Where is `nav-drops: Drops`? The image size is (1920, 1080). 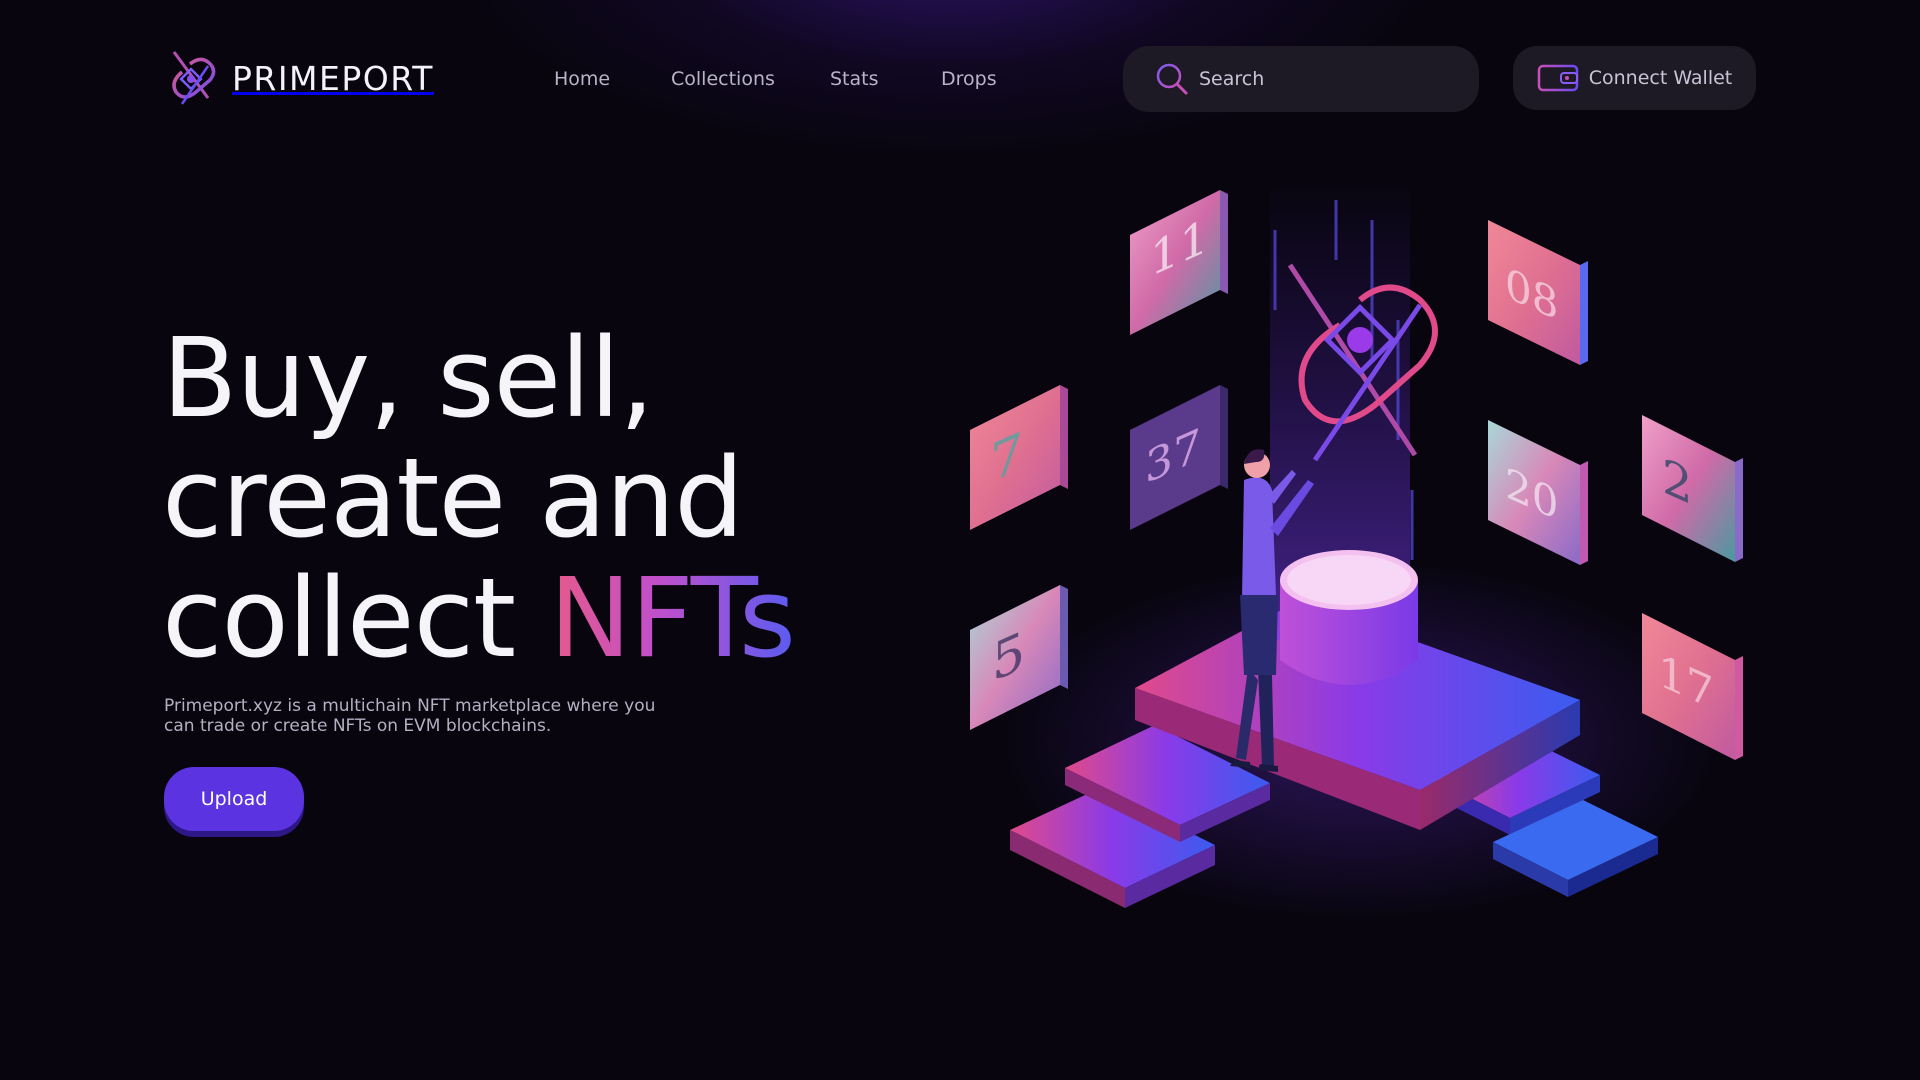
nav-drops: Drops is located at coordinates (969, 79).